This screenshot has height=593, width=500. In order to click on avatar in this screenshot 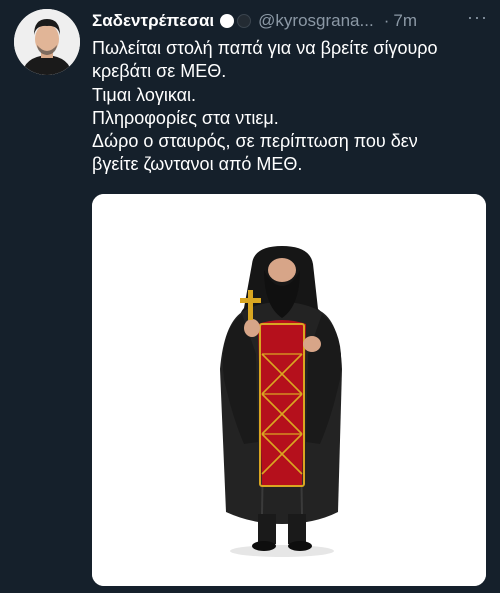, I will do `click(47, 42)`.